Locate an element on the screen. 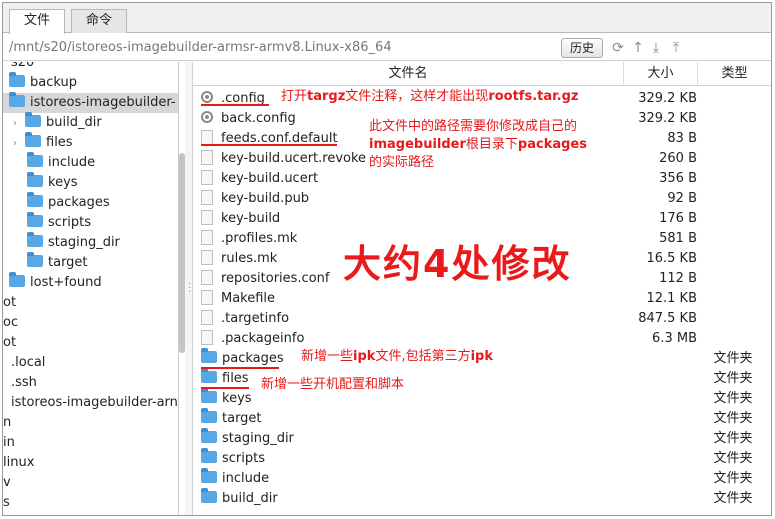 Image resolution: width=775 pixels, height=519 pixels. tree-item-label: .ssh is located at coordinates (24, 382).